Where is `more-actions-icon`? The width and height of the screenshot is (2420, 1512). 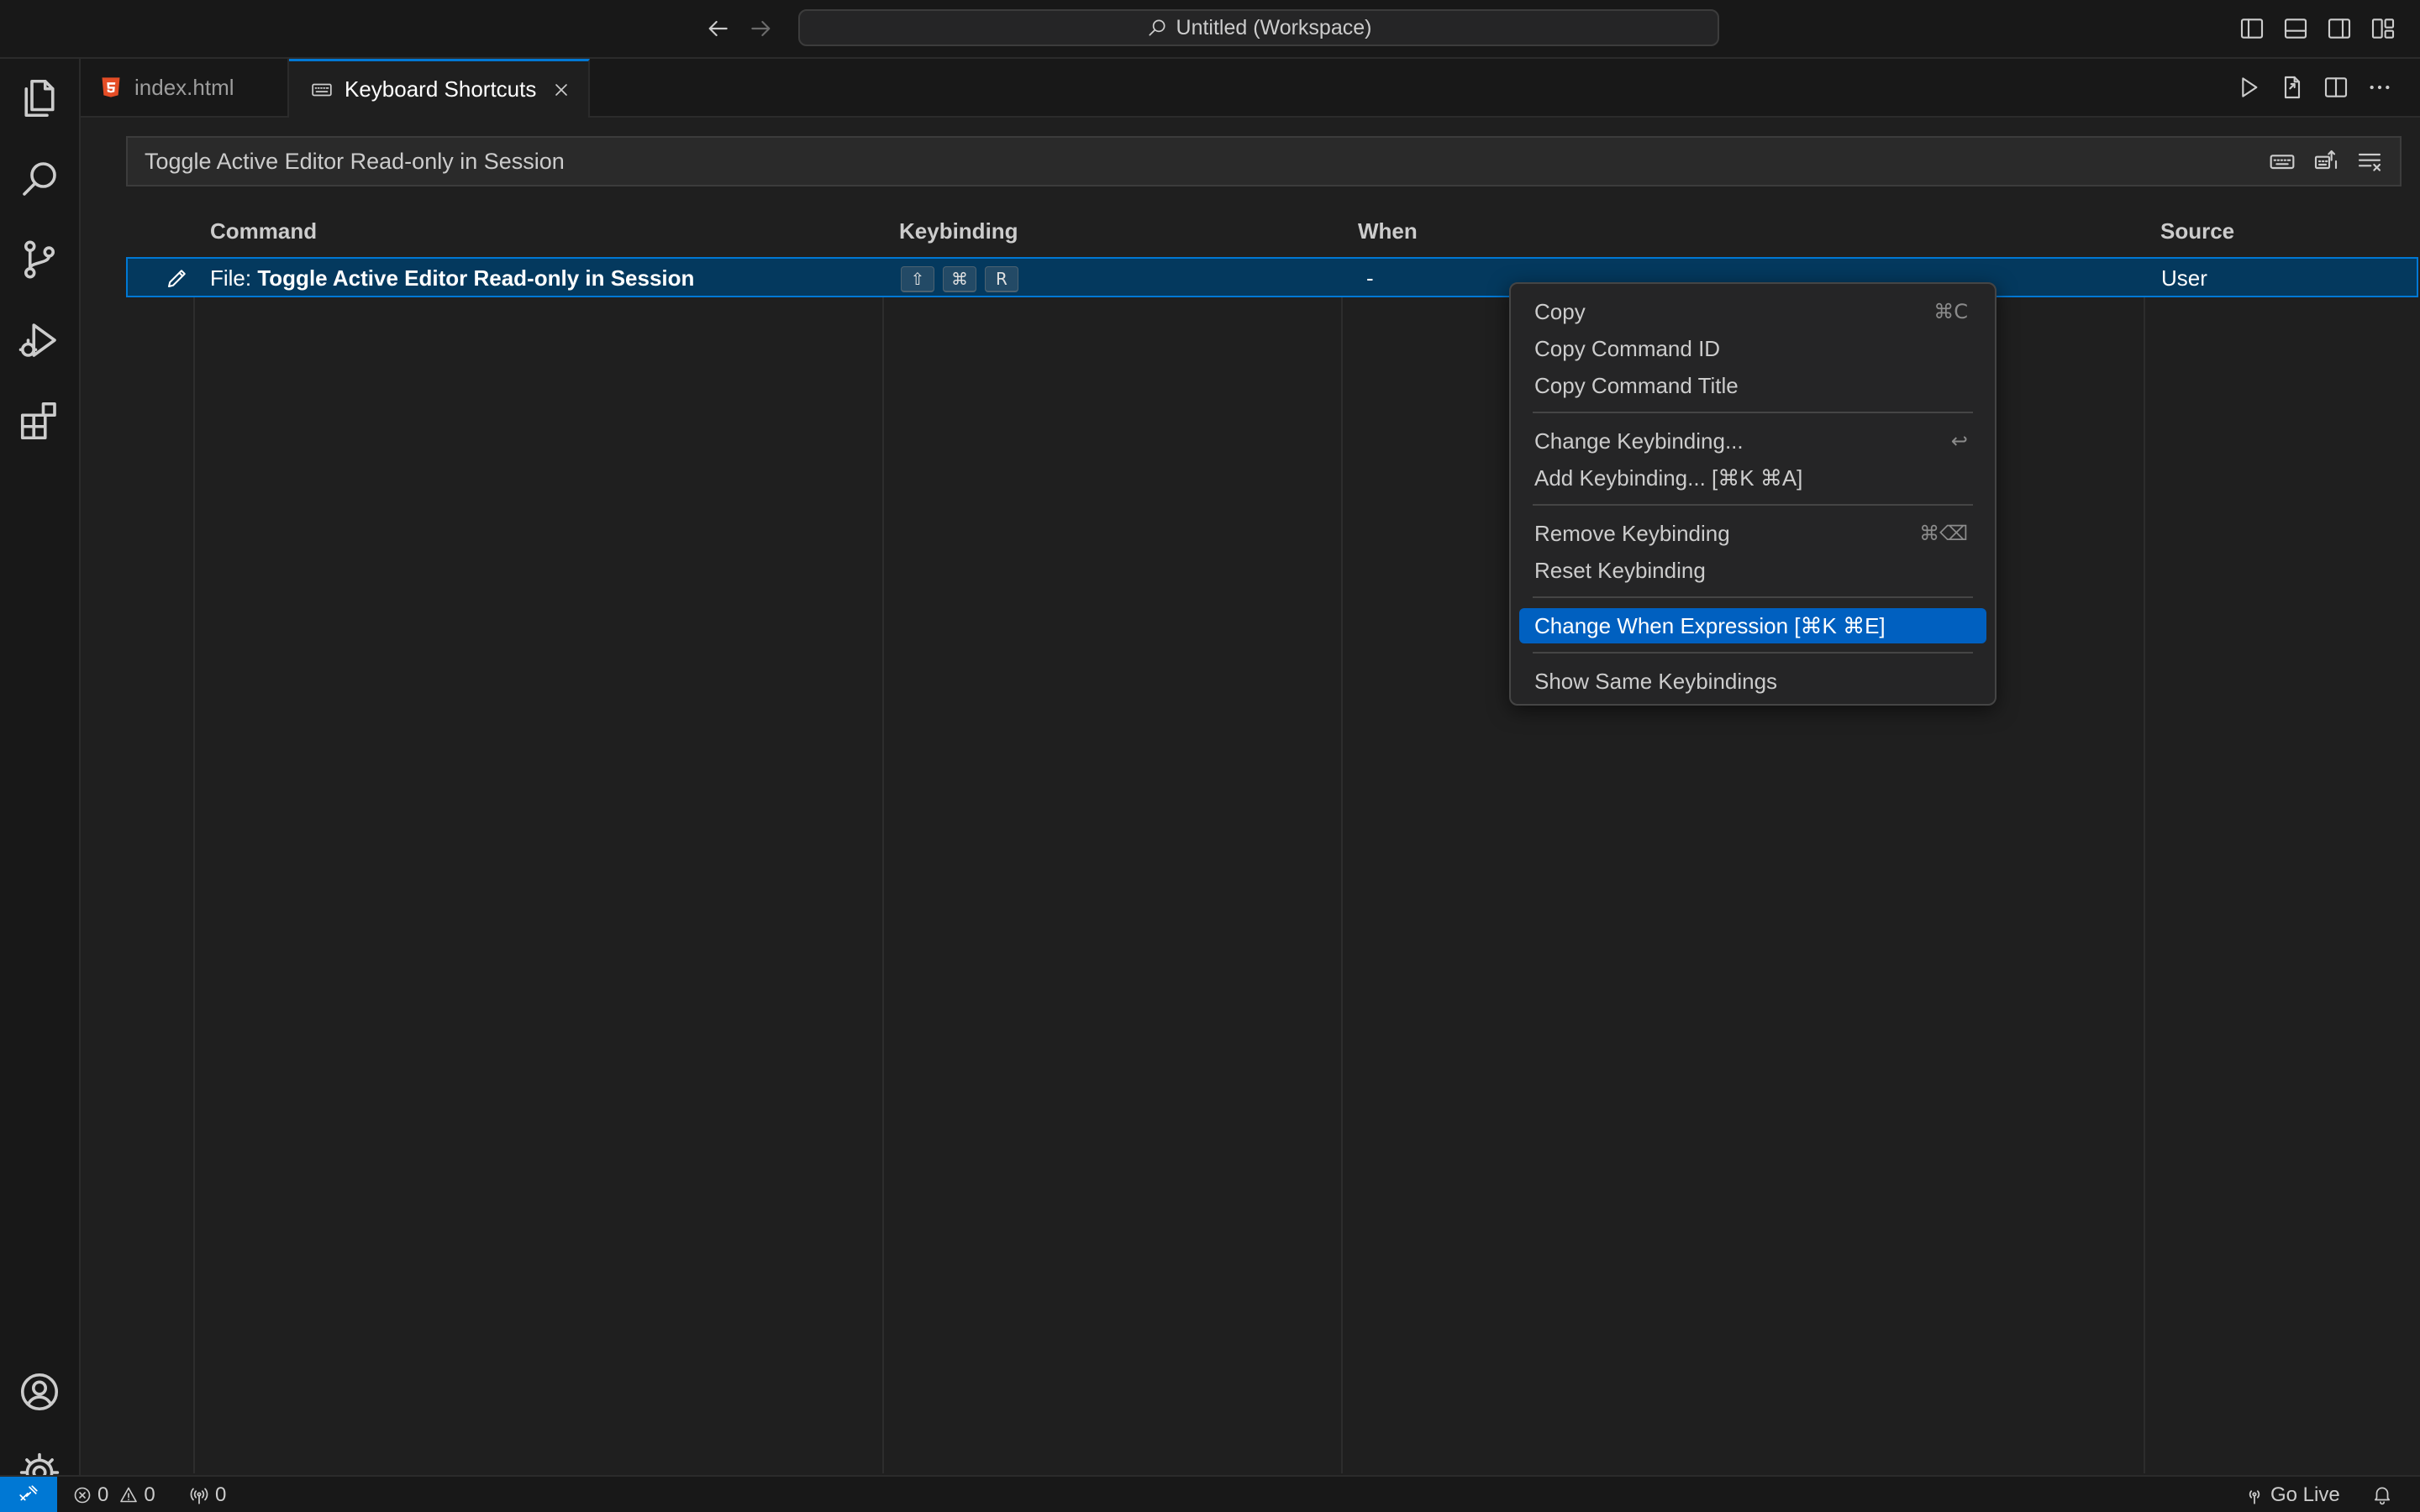
more-actions-icon is located at coordinates (2380, 87).